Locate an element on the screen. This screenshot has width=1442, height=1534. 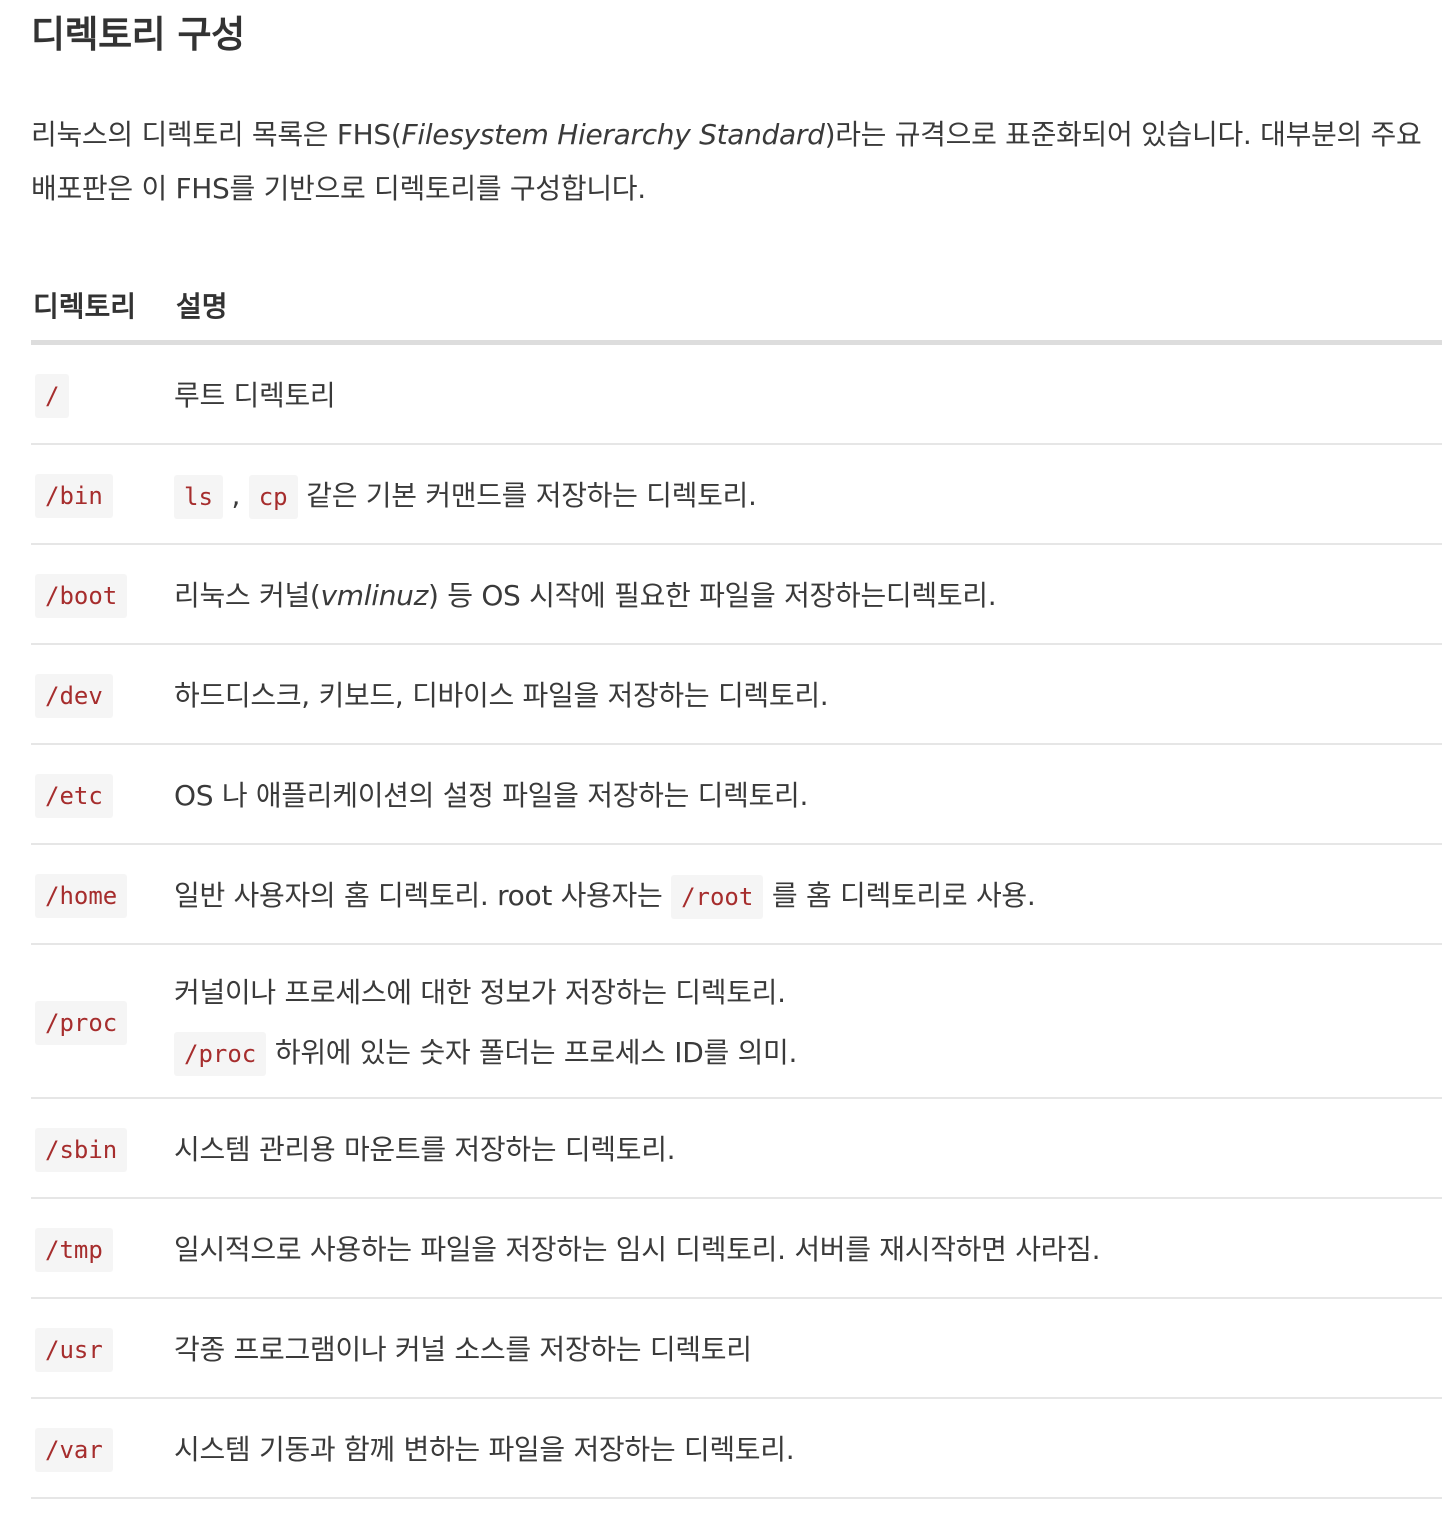
dir-cell: /bin is located at coordinates (102, 494).